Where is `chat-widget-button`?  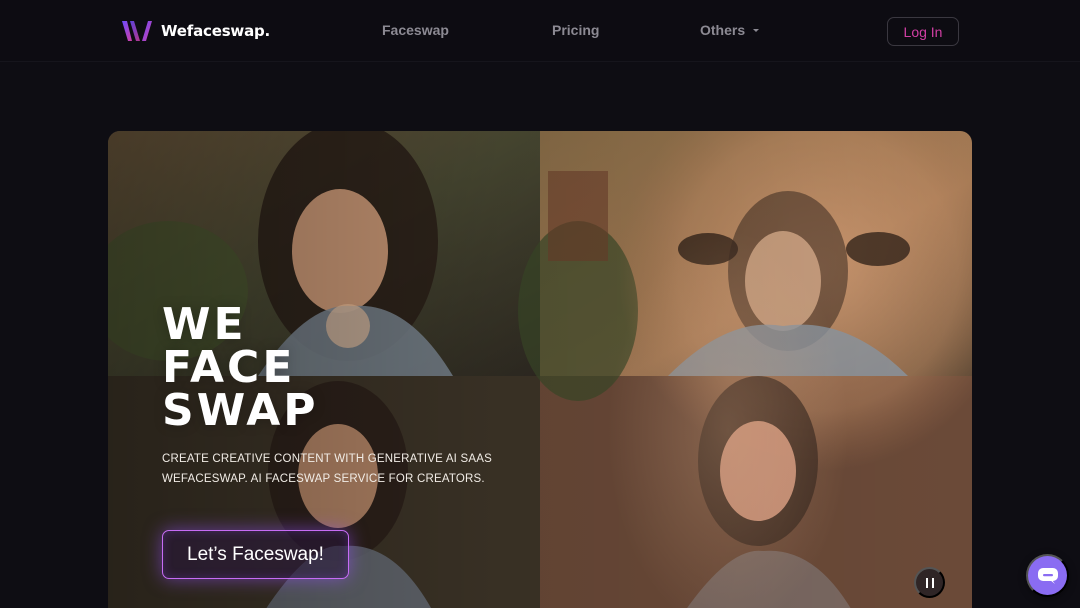 chat-widget-button is located at coordinates (1047, 575).